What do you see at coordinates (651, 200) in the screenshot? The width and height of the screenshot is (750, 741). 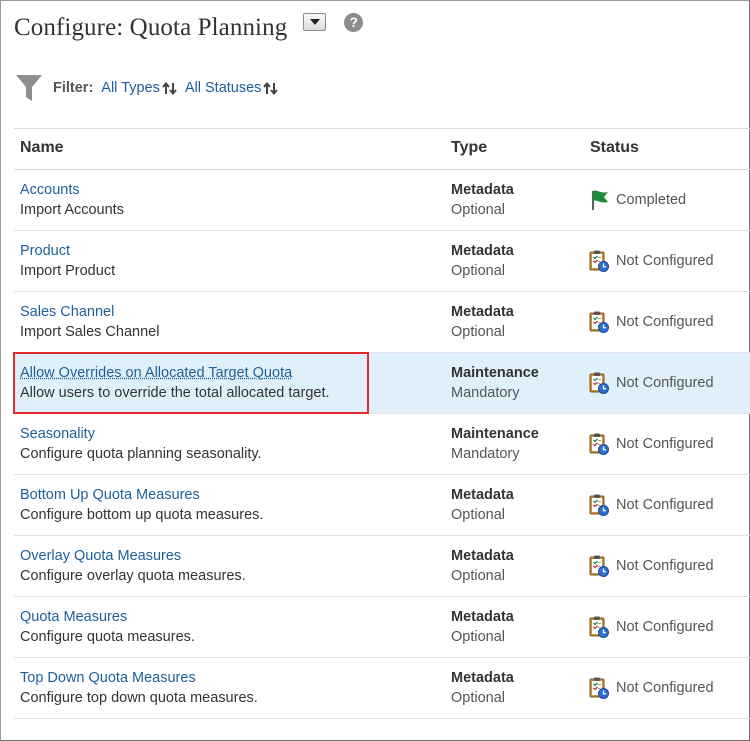 I see `status-text: Completed` at bounding box center [651, 200].